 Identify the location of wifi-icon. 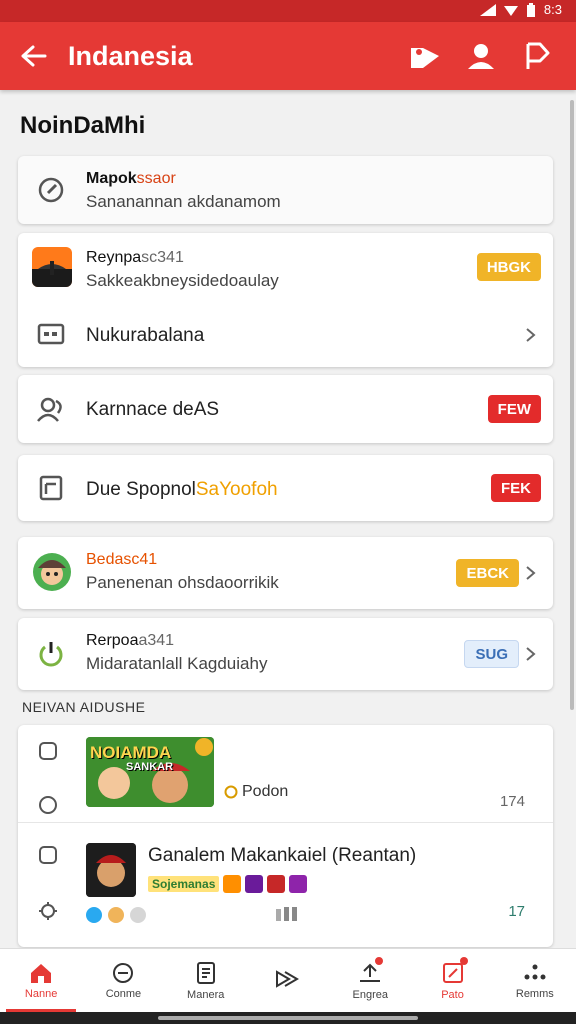
(510, 10).